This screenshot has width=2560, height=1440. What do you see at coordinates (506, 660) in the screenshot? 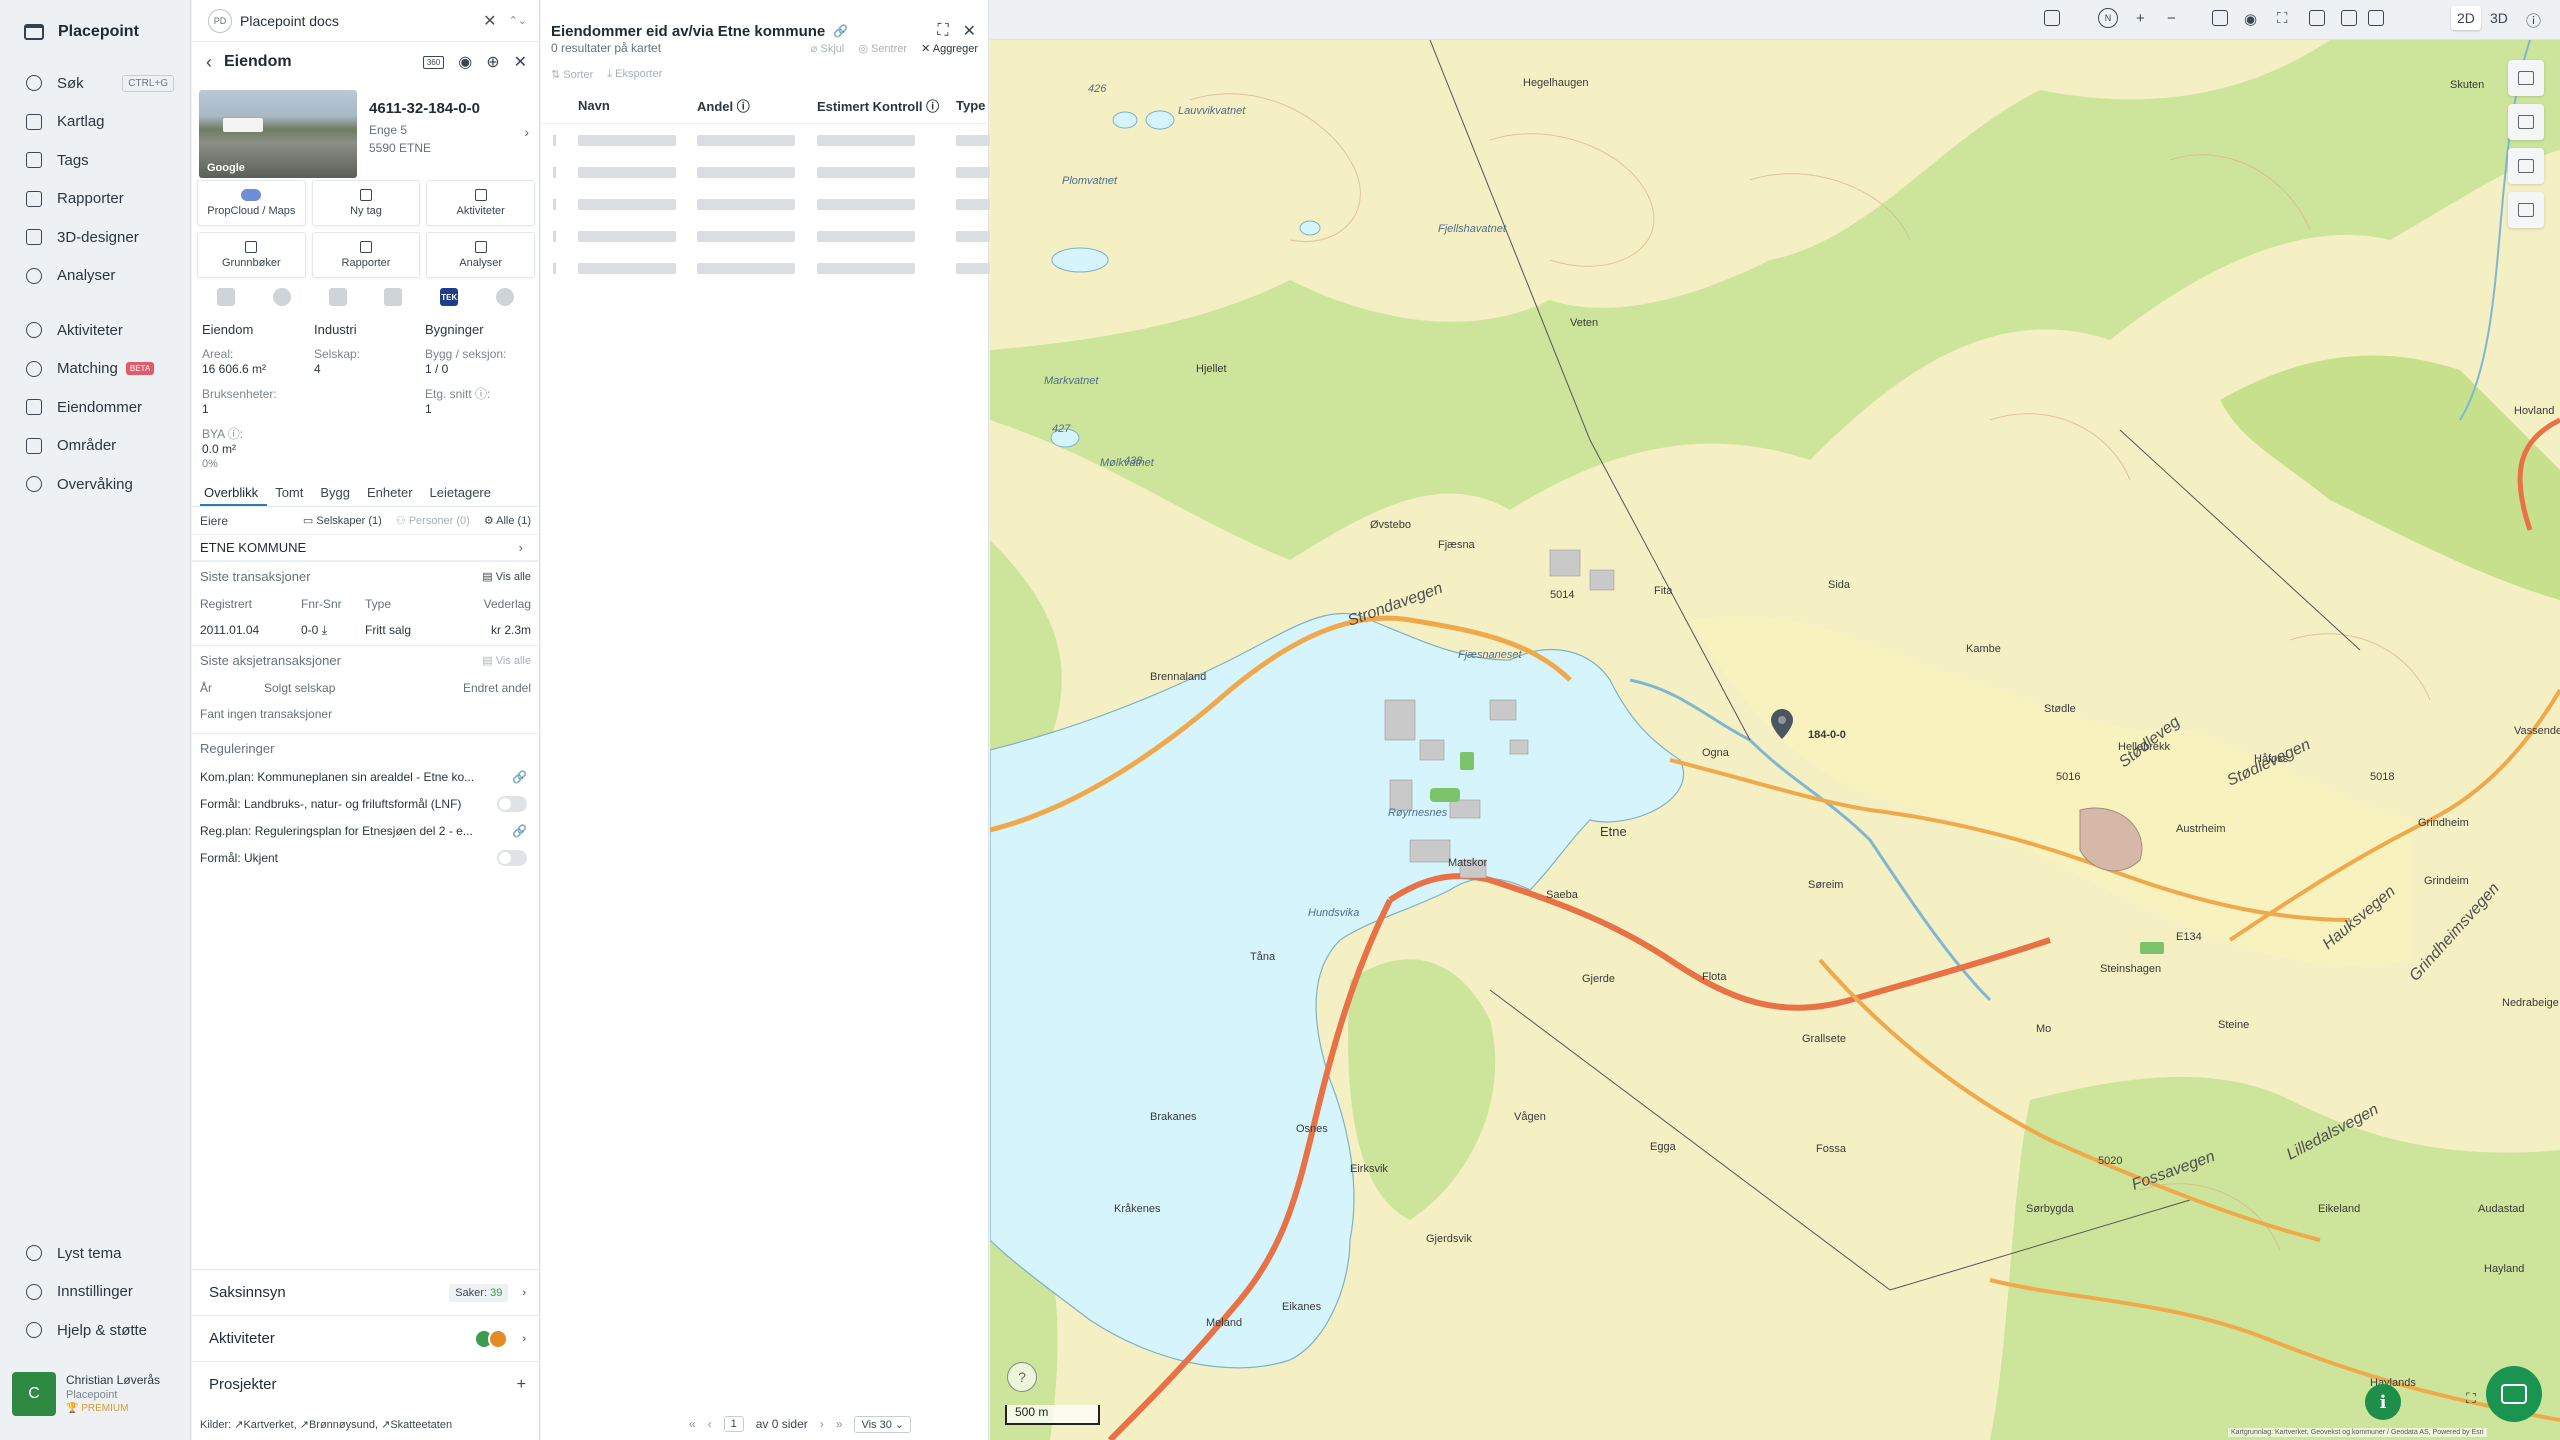
I see `show-all-share-transactions-link: ▤ Vis alle` at bounding box center [506, 660].